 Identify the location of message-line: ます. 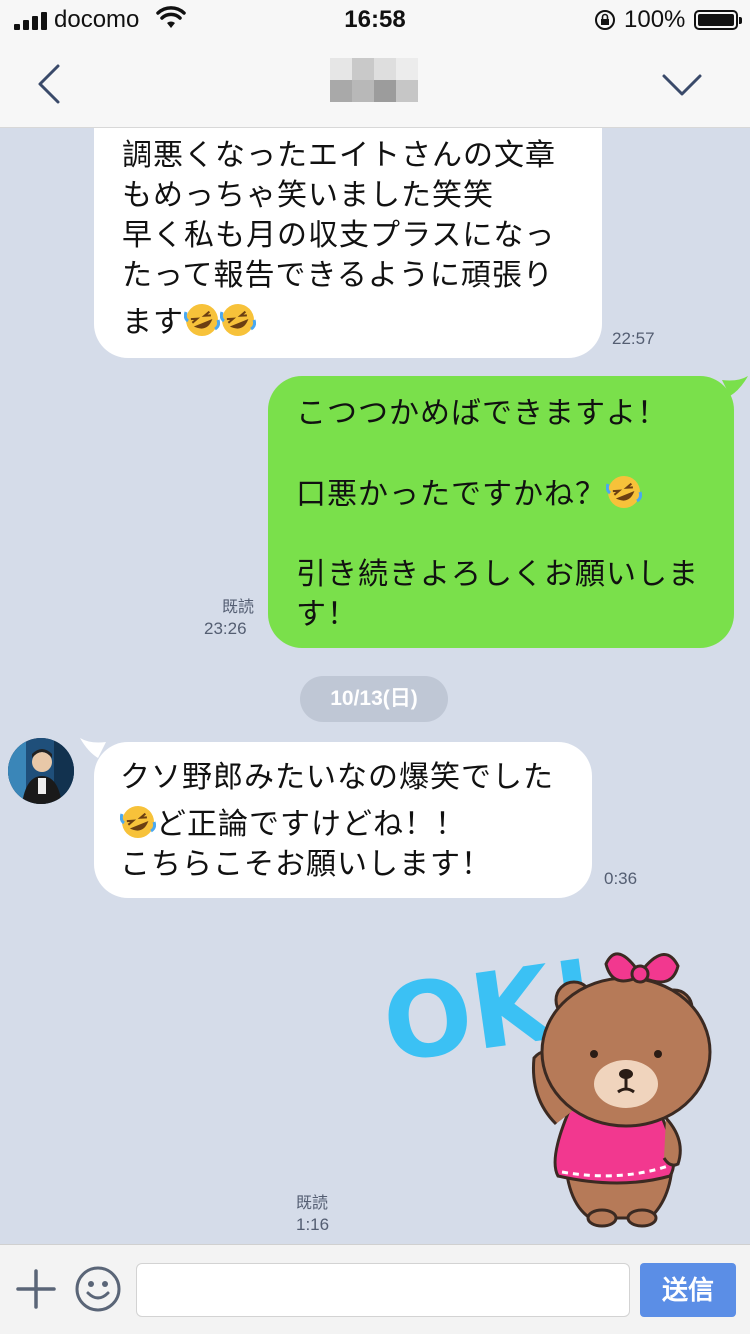
(153, 322).